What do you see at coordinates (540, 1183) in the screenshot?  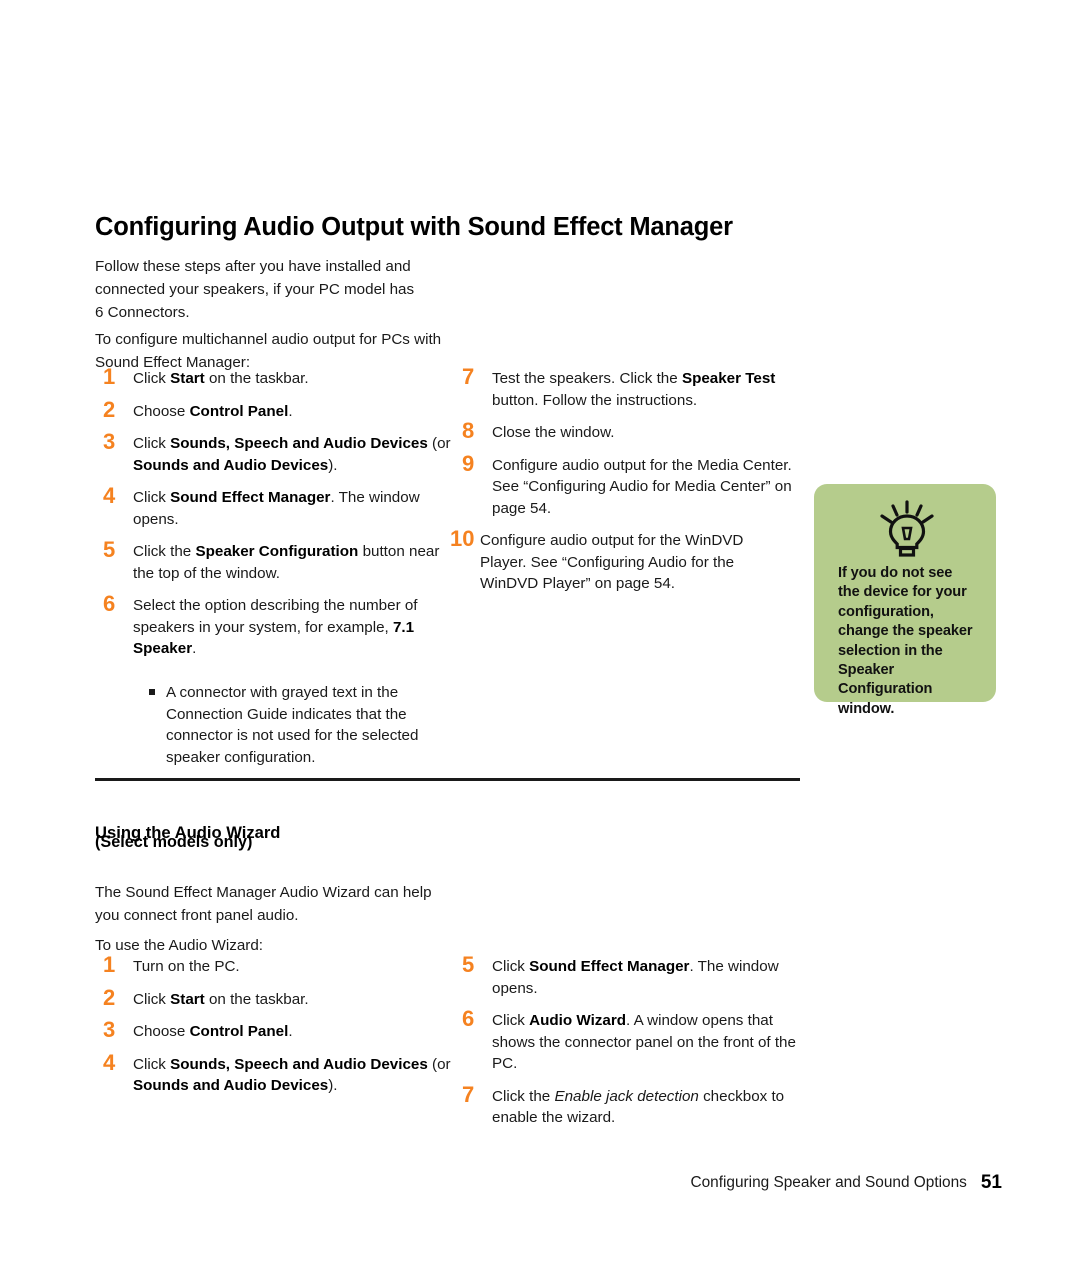 I see `page-footer: Configuring Speaker and Sound Options 51` at bounding box center [540, 1183].